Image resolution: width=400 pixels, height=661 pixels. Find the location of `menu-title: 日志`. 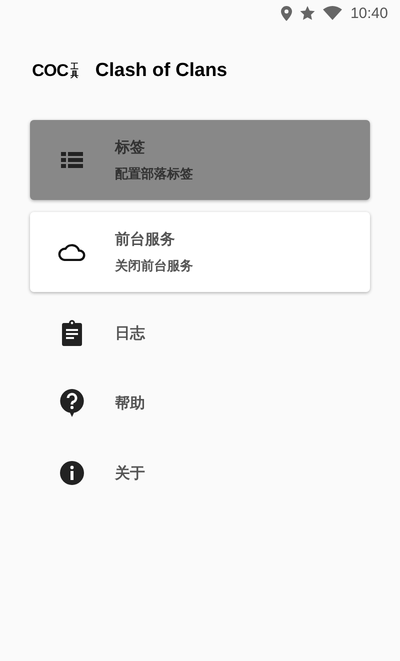

menu-title: 日志 is located at coordinates (130, 333).